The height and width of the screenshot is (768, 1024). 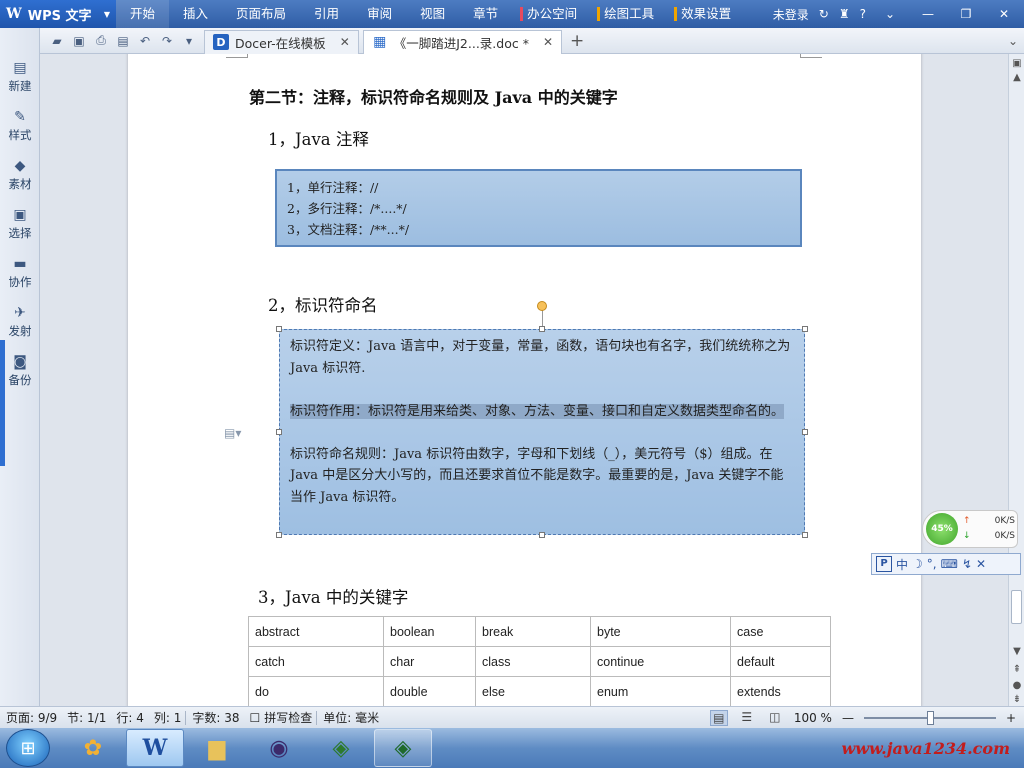 What do you see at coordinates (326, 14) in the screenshot?
I see `menu-references: 引用` at bounding box center [326, 14].